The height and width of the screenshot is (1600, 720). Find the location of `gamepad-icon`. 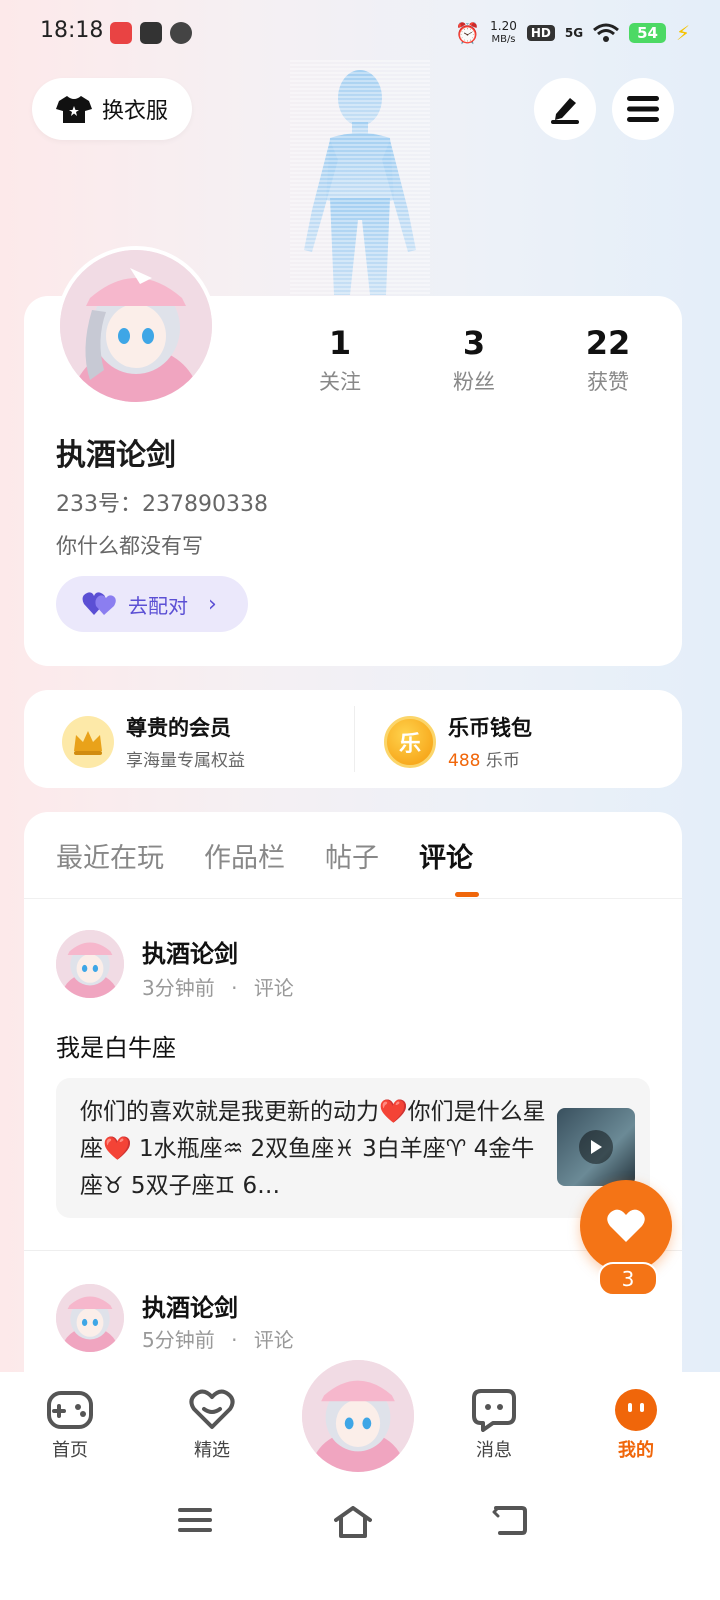

gamepad-icon is located at coordinates (70, 1410).